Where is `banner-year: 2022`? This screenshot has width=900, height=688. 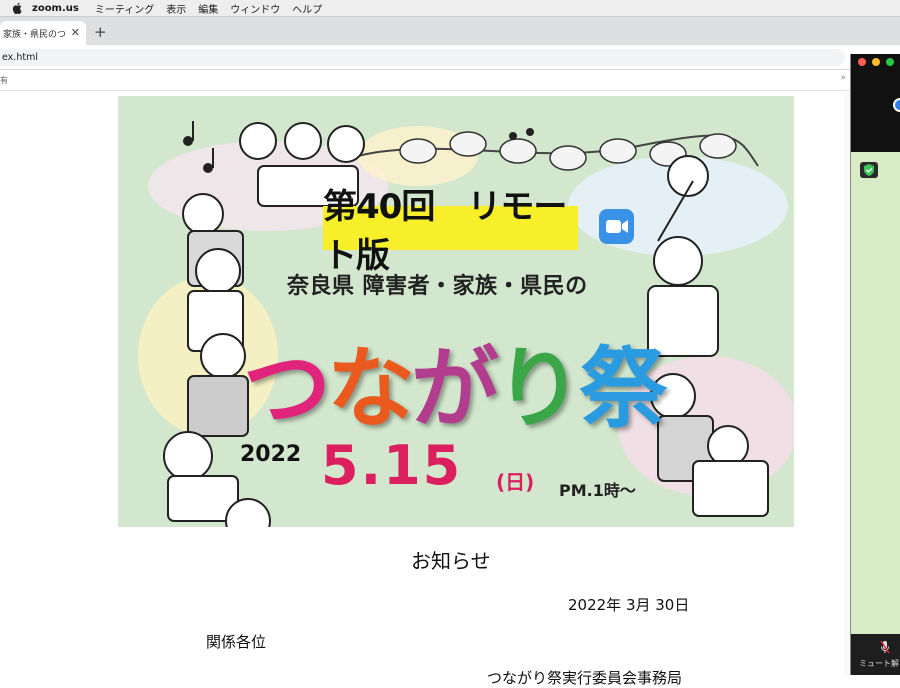 banner-year: 2022 is located at coordinates (271, 454).